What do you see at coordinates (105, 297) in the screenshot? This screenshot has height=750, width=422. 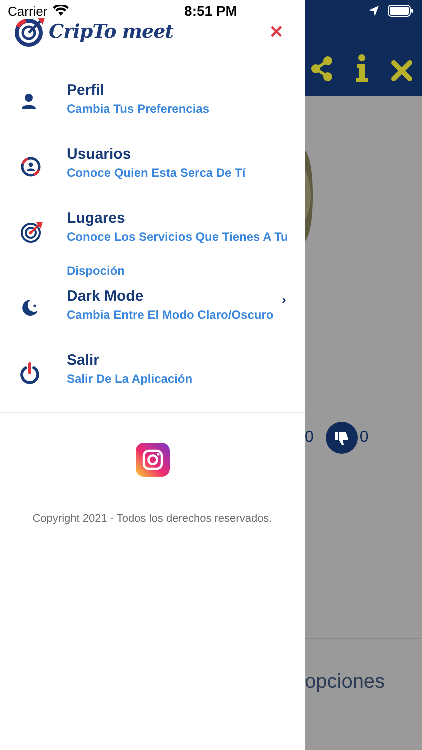 I see `menu-item-title: Dark Mode` at bounding box center [105, 297].